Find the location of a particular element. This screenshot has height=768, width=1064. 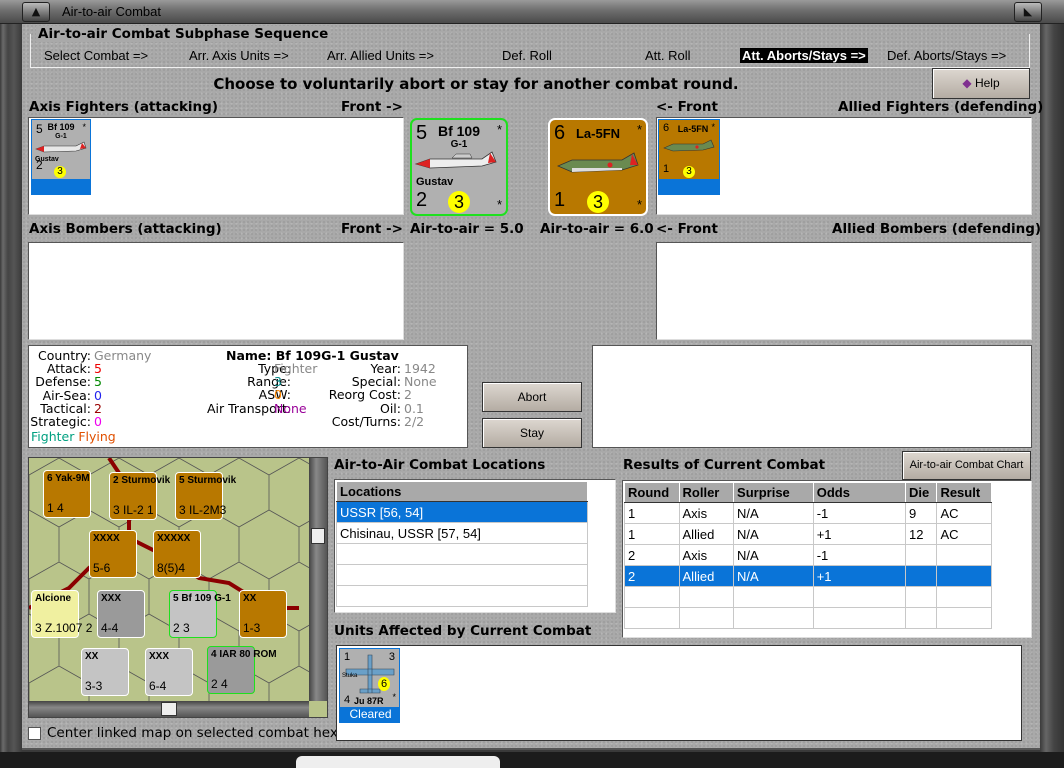

defense-value: 5 is located at coordinates (98, 382).